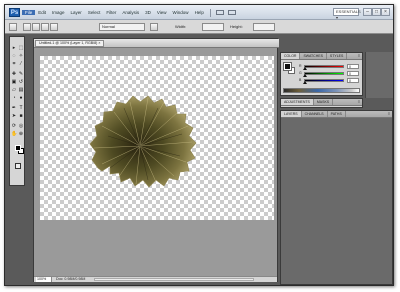 The height and width of the screenshot is (292, 400). I want to click on red-label: R, so click(300, 66).